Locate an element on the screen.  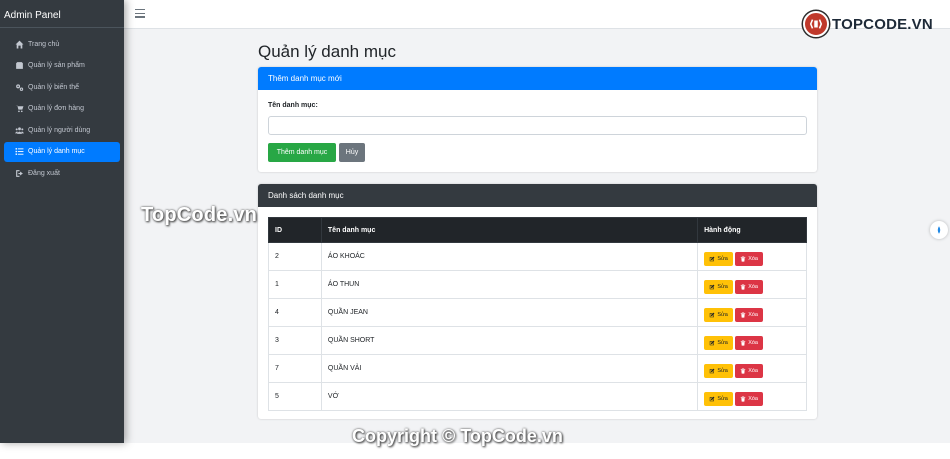
sidebar-item-label: Quản lý biến thể is located at coordinates (53, 87).